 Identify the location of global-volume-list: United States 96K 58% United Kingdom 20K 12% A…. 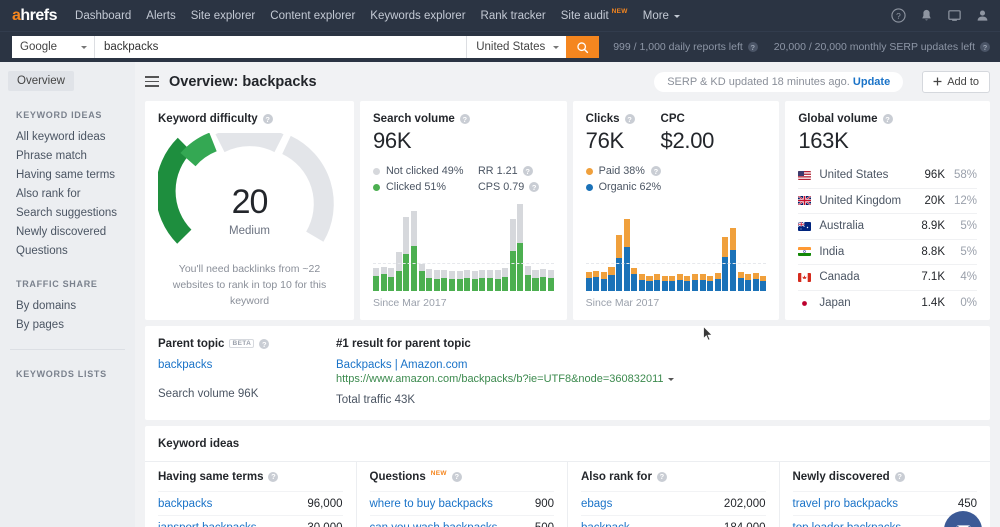
(887, 239).